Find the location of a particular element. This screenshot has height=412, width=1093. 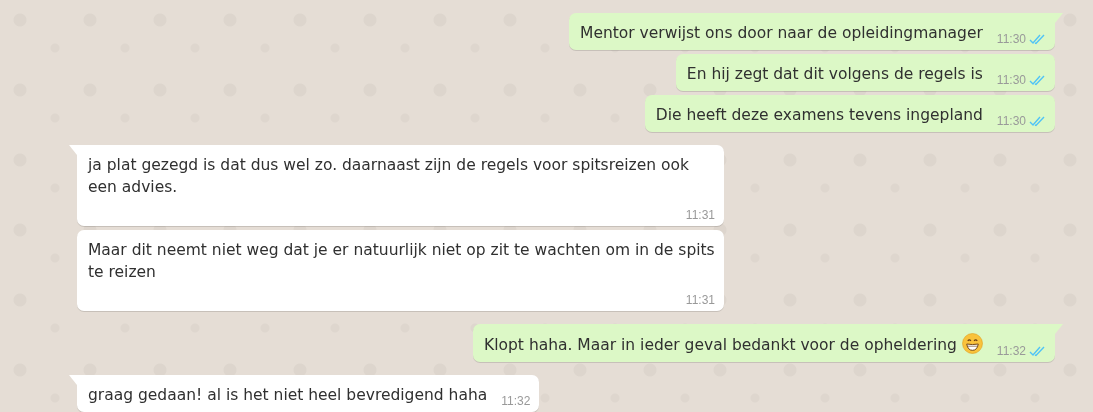

message-text: Die heeft deze examens tevens ingepland is located at coordinates (819, 115).